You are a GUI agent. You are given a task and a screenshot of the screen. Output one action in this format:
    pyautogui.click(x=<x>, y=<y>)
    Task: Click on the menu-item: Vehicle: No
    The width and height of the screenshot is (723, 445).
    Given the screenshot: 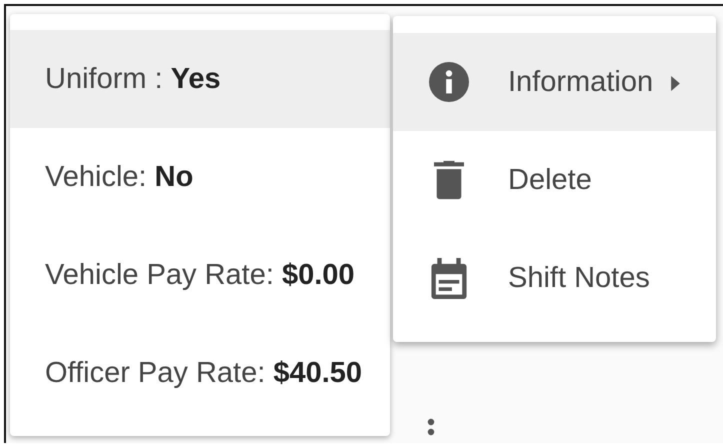 What is the action you would take?
    pyautogui.click(x=200, y=177)
    